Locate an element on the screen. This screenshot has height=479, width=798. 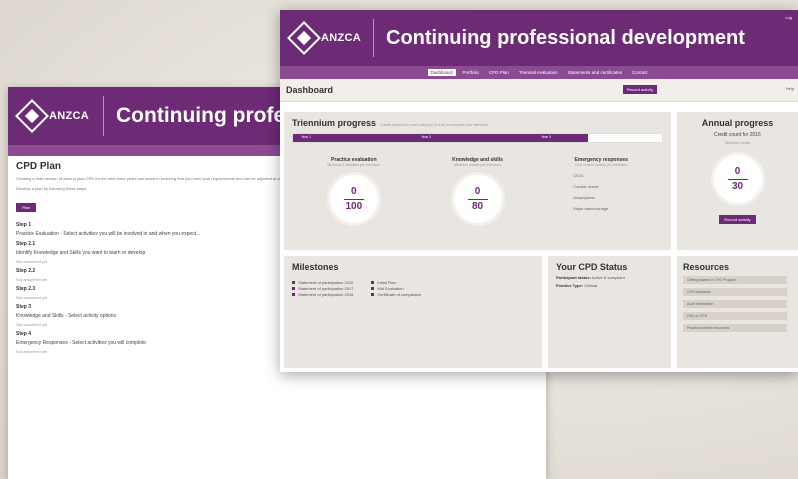
knowledge-gauge: 0 80 is located at coordinates (477, 199).